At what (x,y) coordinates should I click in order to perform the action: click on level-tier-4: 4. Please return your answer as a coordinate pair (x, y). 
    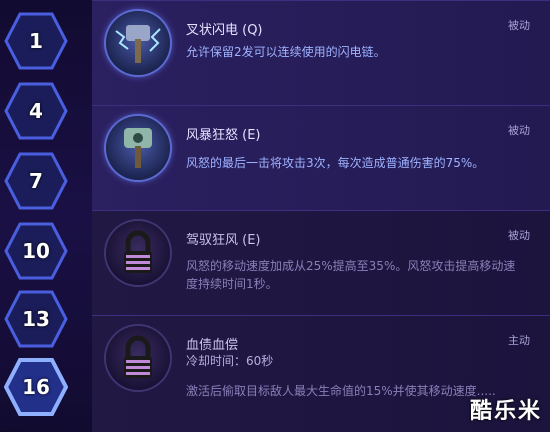
    Looking at the image, I should click on (36, 111).